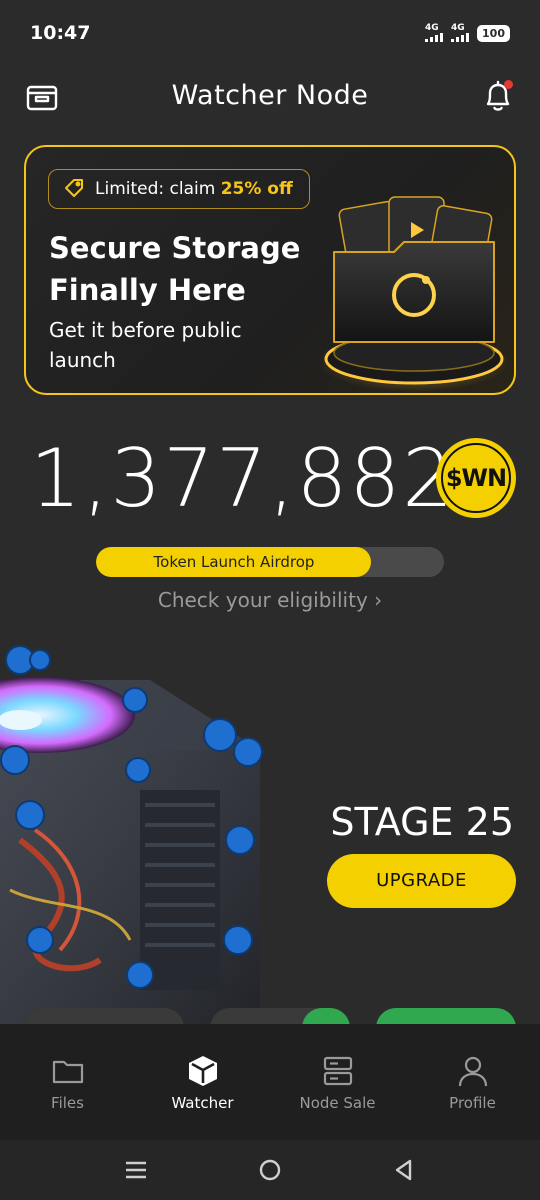 Image resolution: width=540 pixels, height=1200 pixels. I want to click on promo-title: Secure Storage Finally Here, so click(175, 269).